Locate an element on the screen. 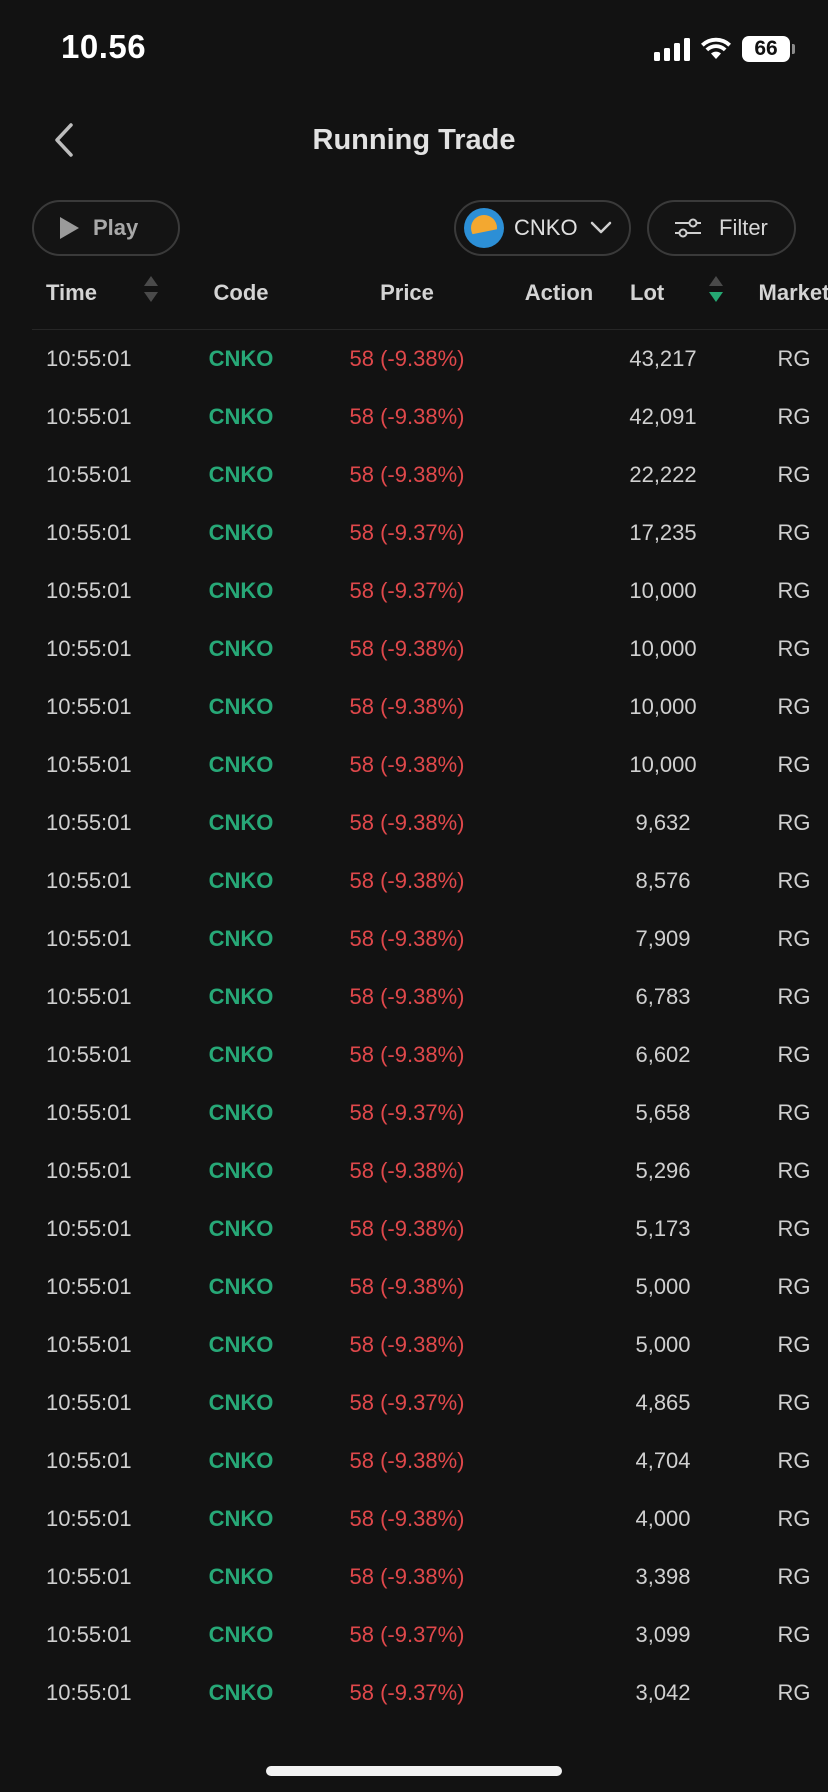 Image resolution: width=828 pixels, height=1792 pixels. filter-icon is located at coordinates (688, 228).